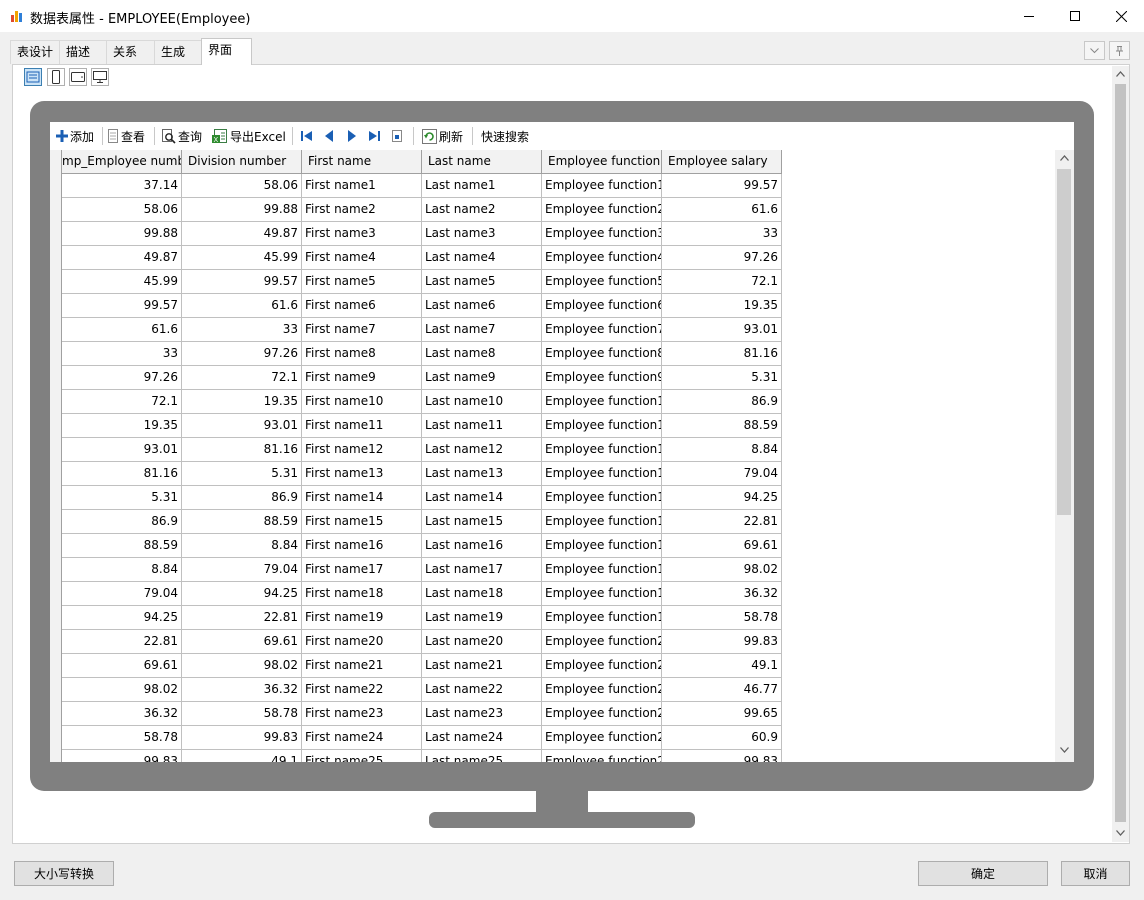 This screenshot has height=900, width=1144. Describe the element at coordinates (122, 162) in the screenshot. I see `column-header-emp-employee-number: mp_Employee numbe` at that location.